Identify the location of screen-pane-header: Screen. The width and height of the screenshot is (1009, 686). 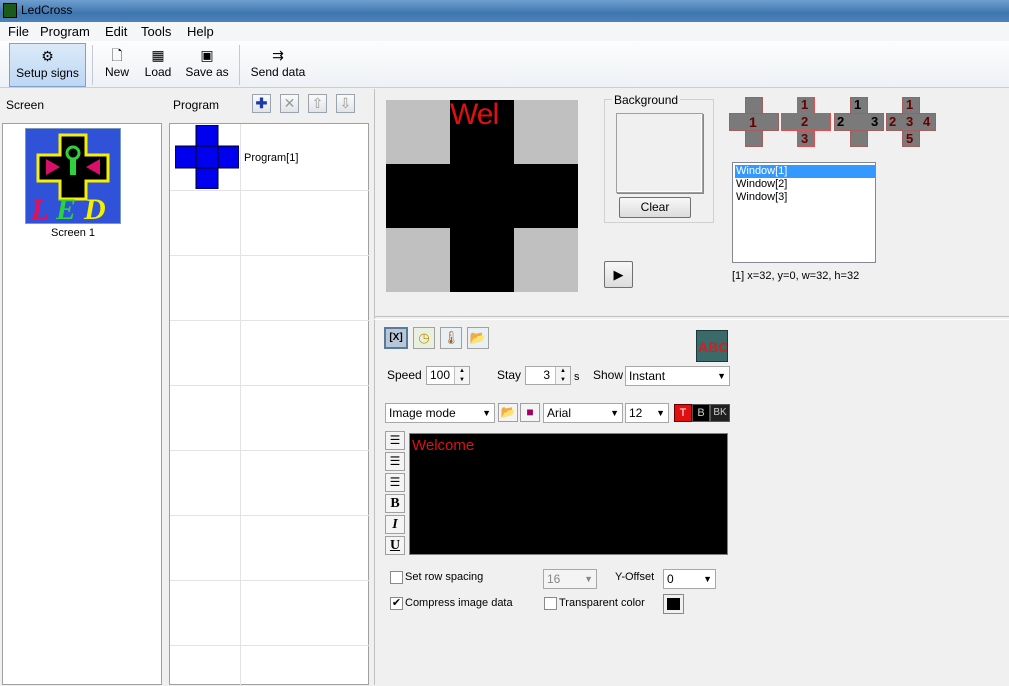
(25, 105).